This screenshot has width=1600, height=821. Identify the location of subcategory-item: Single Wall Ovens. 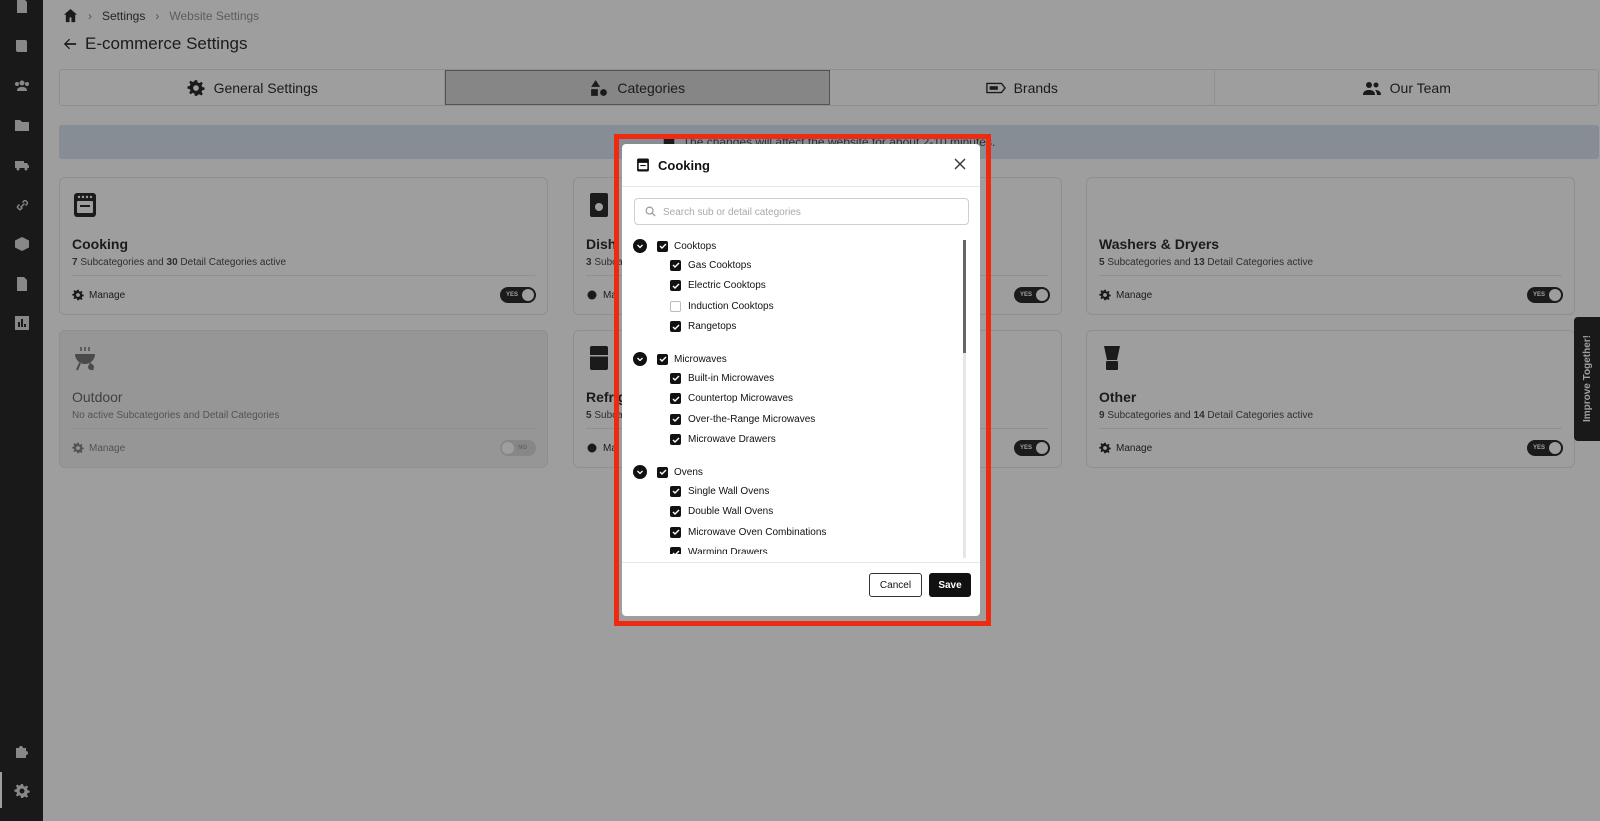
(719, 491).